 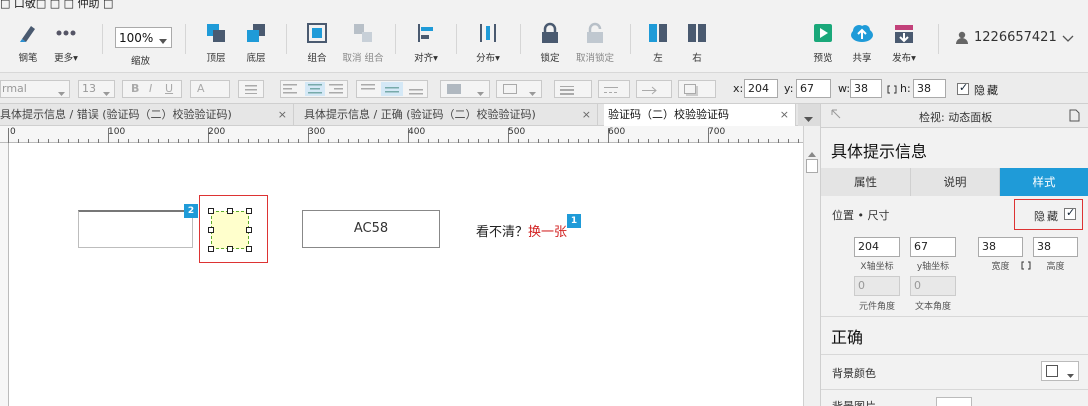 What do you see at coordinates (812, 166) in the screenshot?
I see `scroll-thumb` at bounding box center [812, 166].